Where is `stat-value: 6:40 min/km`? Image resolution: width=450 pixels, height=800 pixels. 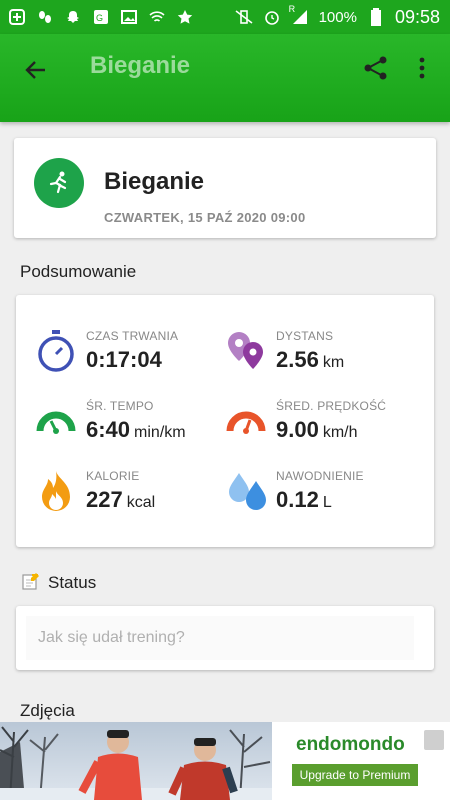 stat-value: 6:40 min/km is located at coordinates (136, 430).